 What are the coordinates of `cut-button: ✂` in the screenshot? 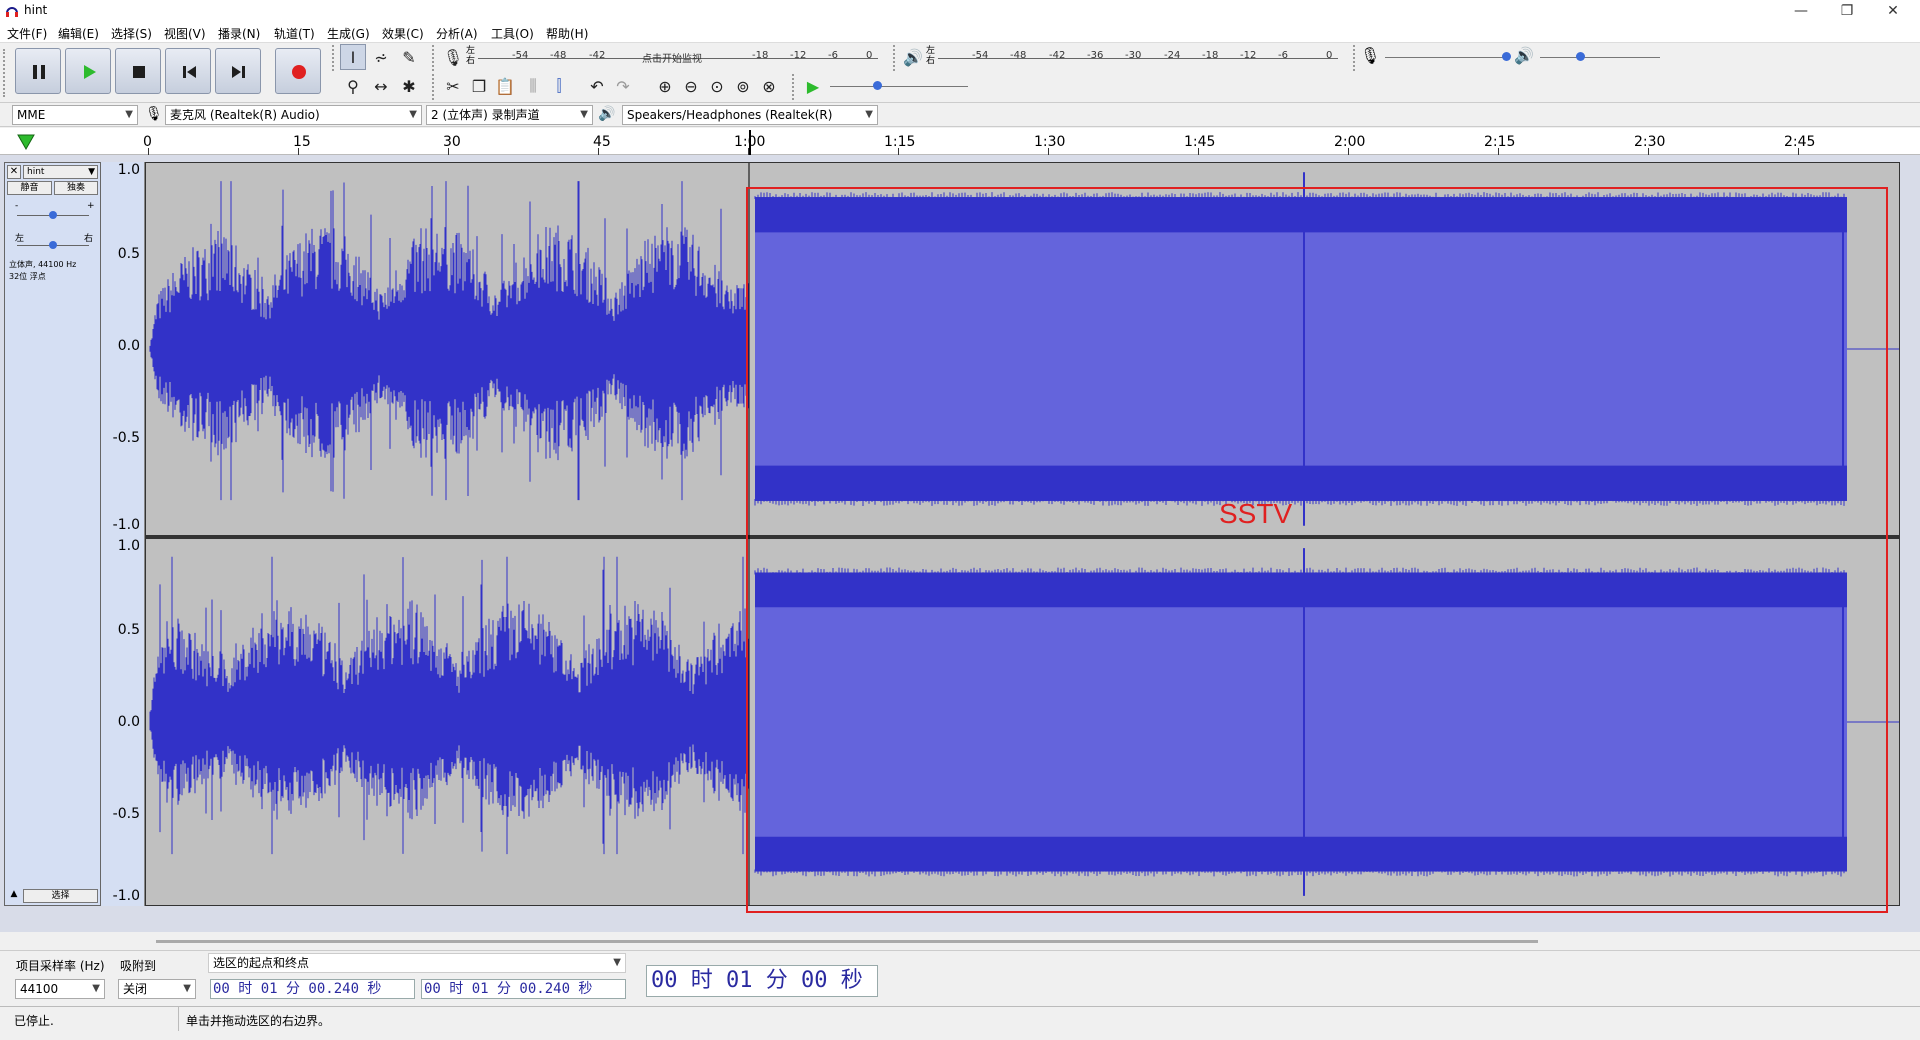 It's located at (453, 86).